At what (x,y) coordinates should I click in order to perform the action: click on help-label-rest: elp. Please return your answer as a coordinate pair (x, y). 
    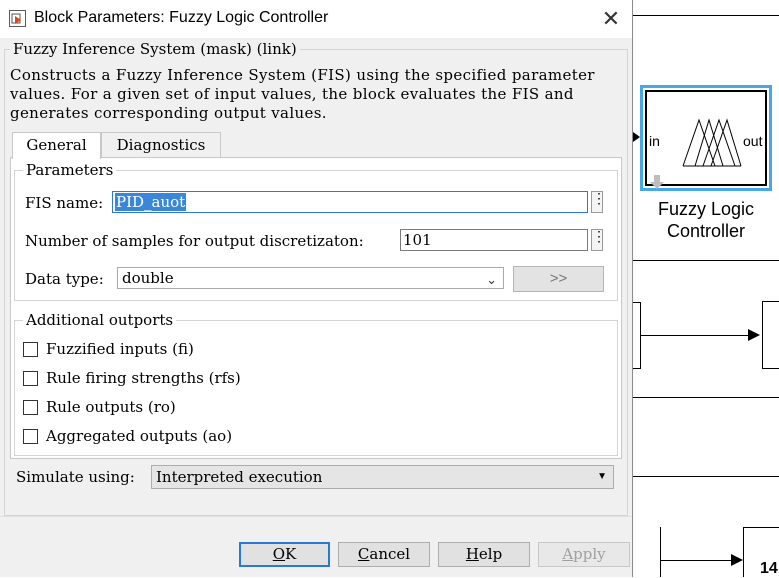
    Looking at the image, I should click on (490, 554).